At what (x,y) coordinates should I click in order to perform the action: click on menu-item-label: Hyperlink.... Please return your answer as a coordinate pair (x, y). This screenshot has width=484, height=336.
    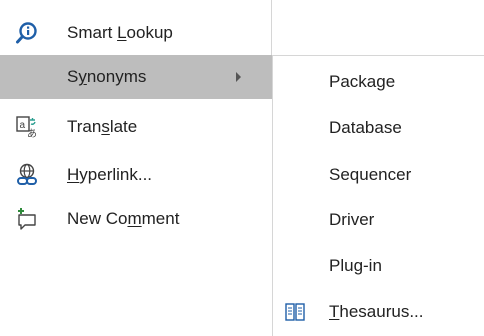
    Looking at the image, I should click on (110, 174).